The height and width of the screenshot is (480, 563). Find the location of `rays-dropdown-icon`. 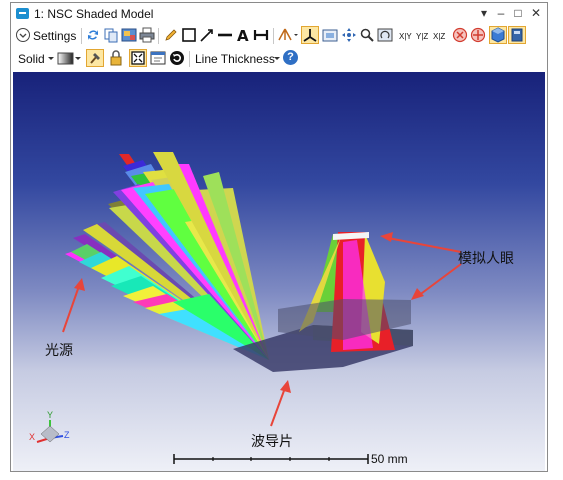

rays-dropdown-icon is located at coordinates (287, 35).